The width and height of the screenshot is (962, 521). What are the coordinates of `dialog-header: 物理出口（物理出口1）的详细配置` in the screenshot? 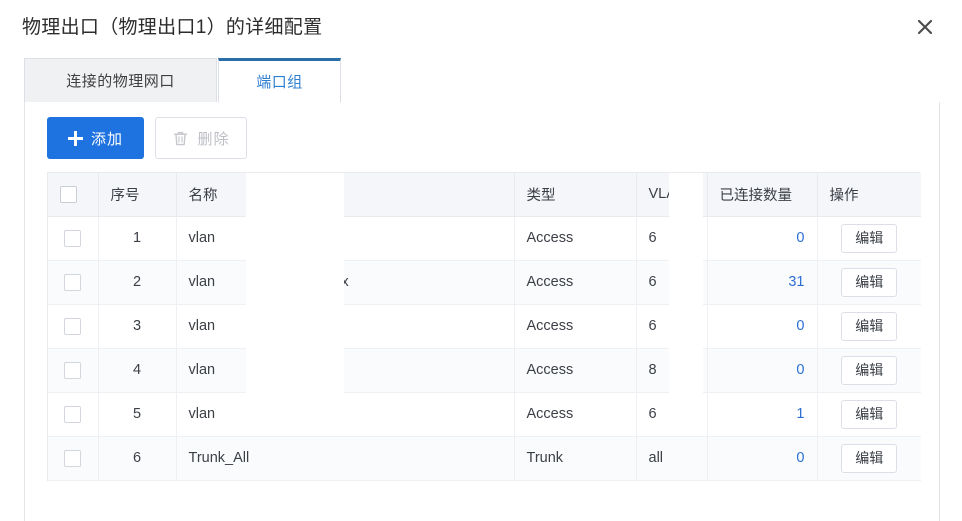 It's located at (481, 28).